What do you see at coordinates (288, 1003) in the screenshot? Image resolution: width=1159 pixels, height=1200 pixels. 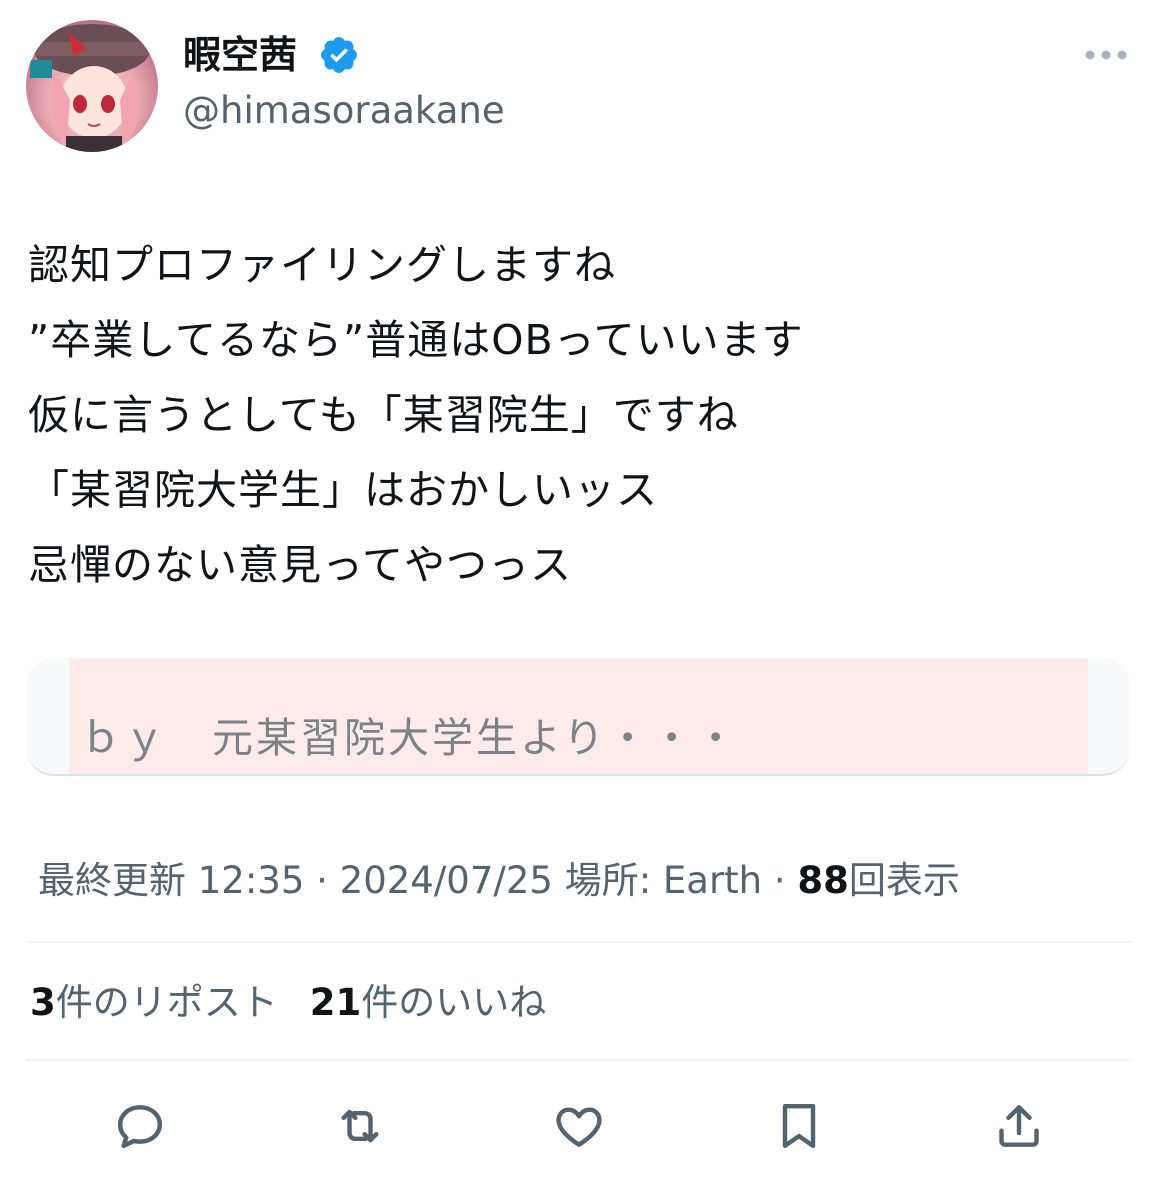 I see `engagement-stats: 3件のリポスト 21件のいいね` at bounding box center [288, 1003].